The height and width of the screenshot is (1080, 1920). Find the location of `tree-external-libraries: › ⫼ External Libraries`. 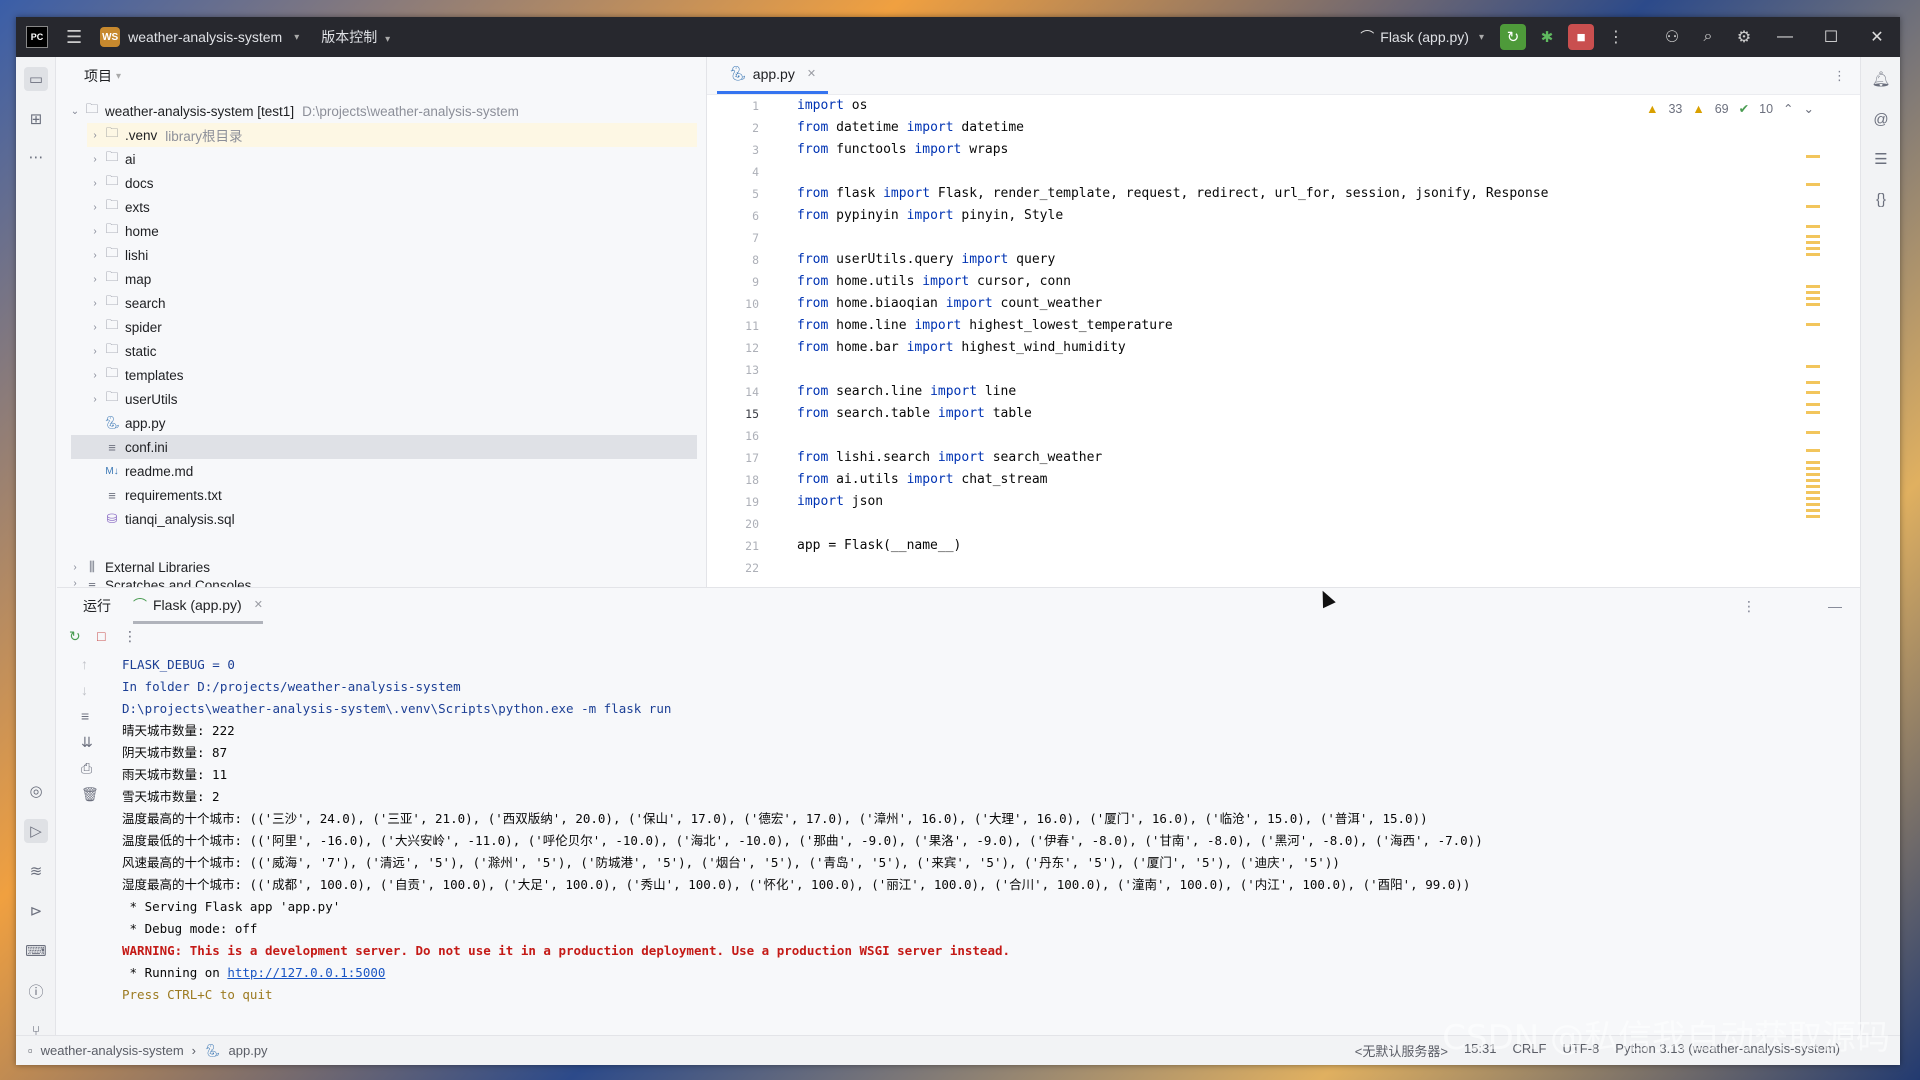

tree-external-libraries: › ⫼ External Libraries is located at coordinates (382, 567).